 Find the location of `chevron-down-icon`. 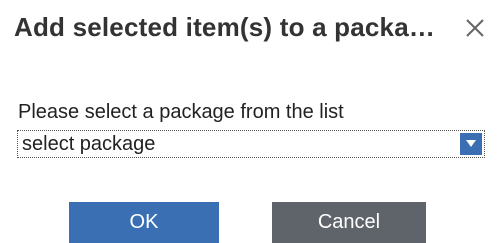

chevron-down-icon is located at coordinates (471, 143).